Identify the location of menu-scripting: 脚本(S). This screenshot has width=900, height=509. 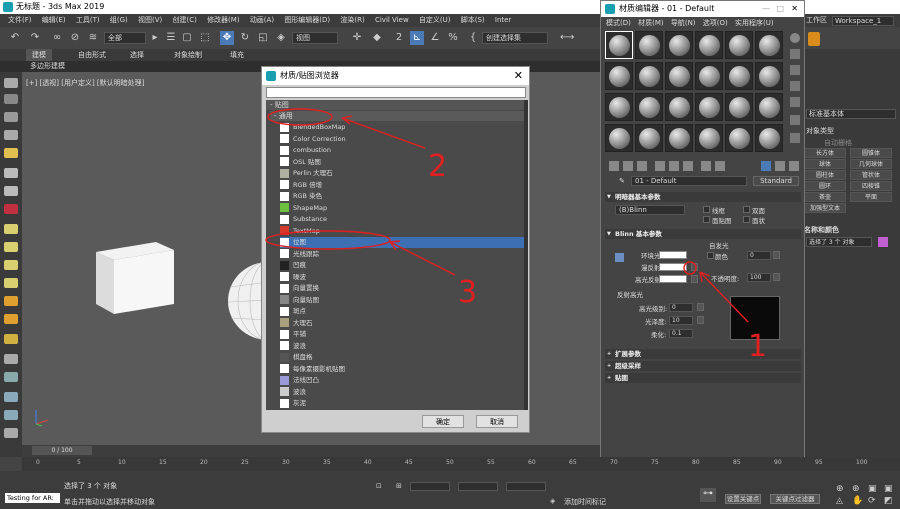
(473, 20).